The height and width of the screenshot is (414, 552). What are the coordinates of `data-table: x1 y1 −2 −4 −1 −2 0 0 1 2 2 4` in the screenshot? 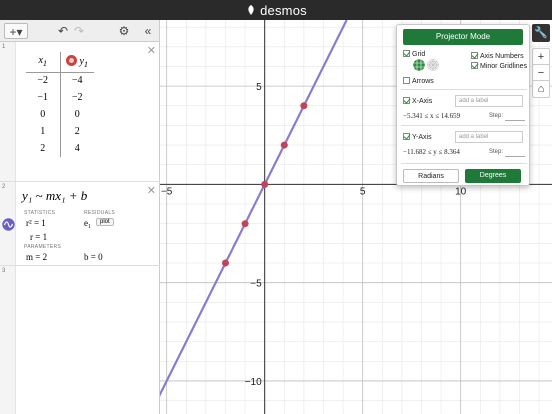 It's located at (60, 104).